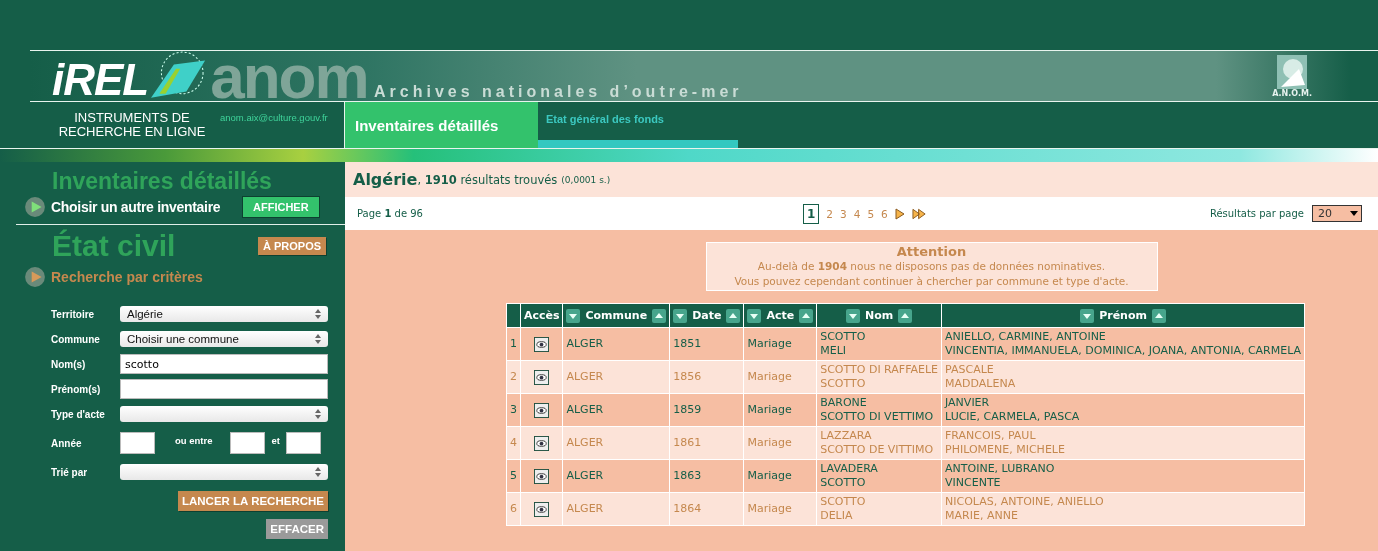 The width and height of the screenshot is (1378, 551). Describe the element at coordinates (830, 213) in the screenshot. I see `page-link: 2` at that location.